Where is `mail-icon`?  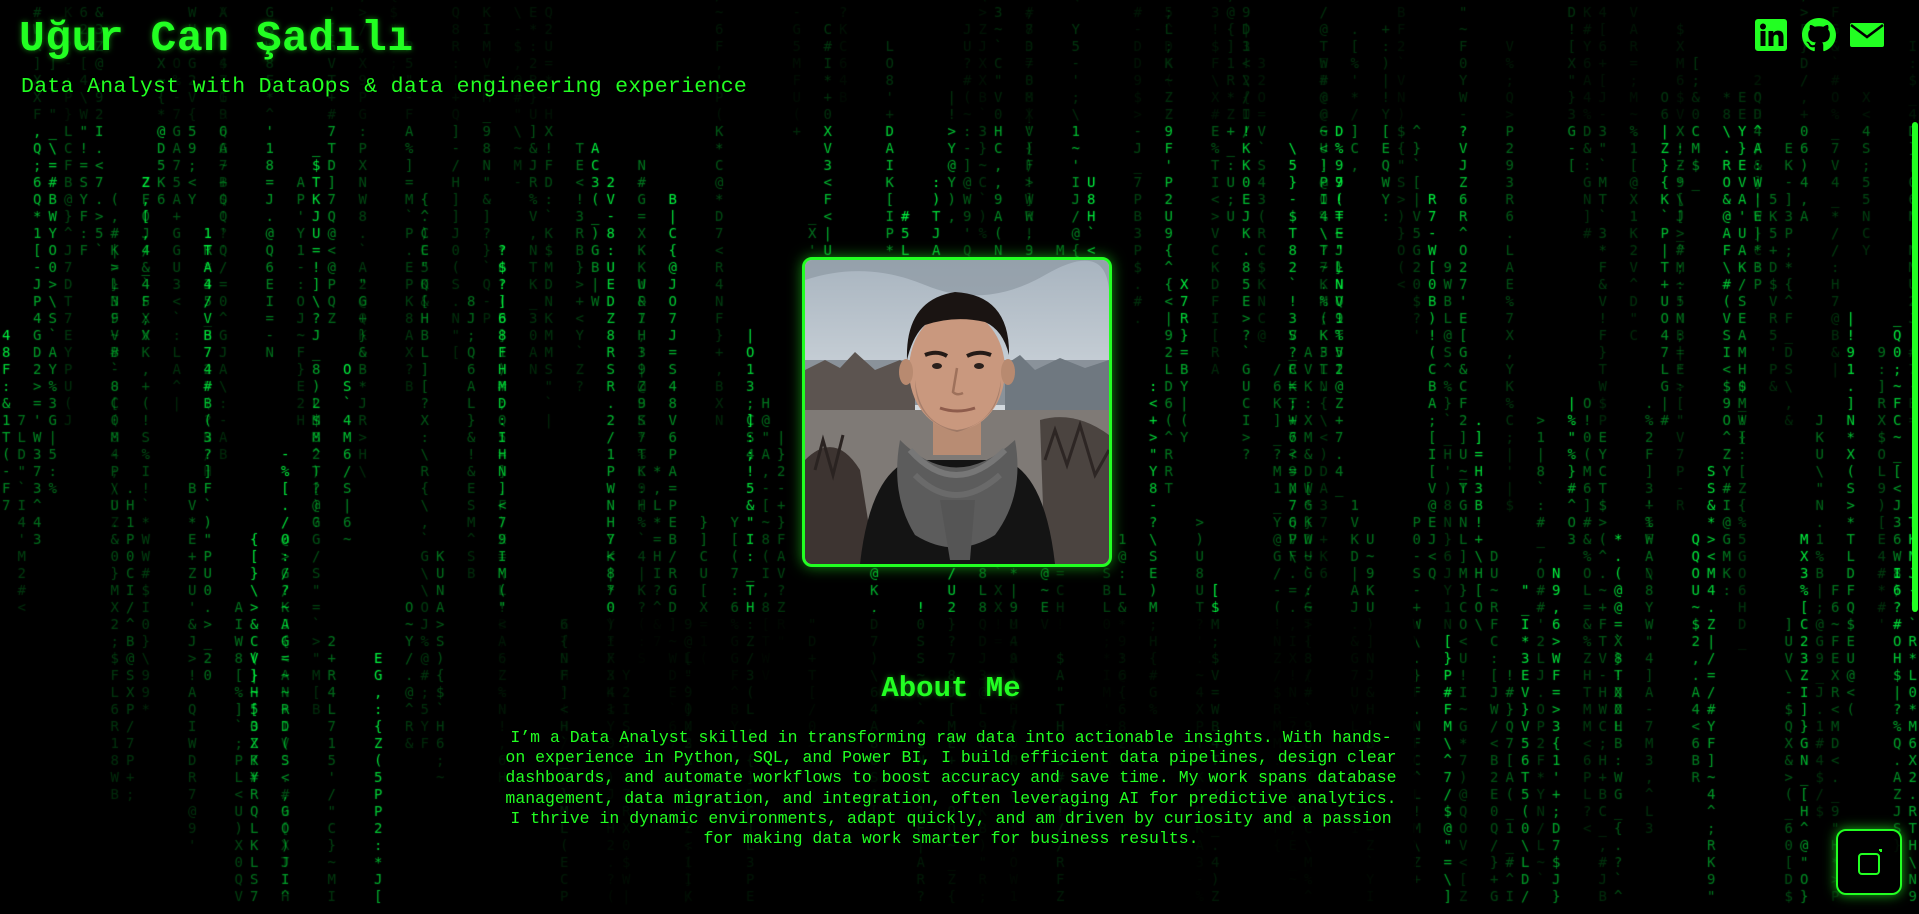 mail-icon is located at coordinates (1867, 35).